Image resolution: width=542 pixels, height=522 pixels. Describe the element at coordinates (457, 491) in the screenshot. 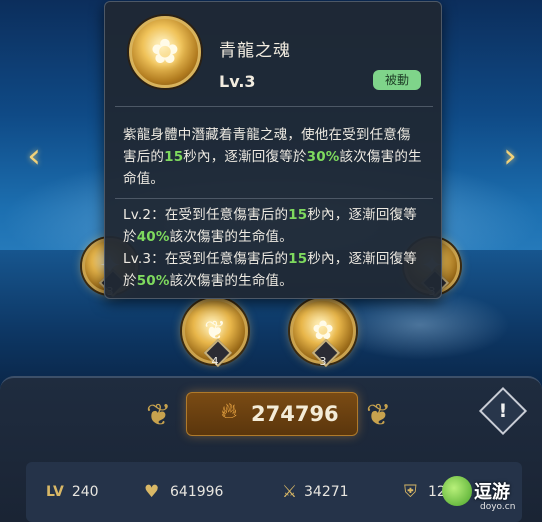

I see `watermark-logo` at that location.